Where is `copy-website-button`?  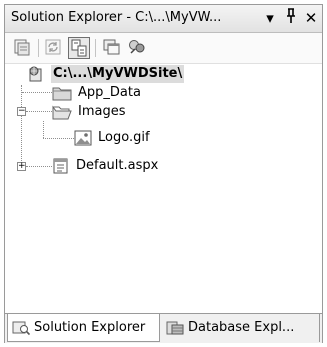
copy-website-button is located at coordinates (112, 48).